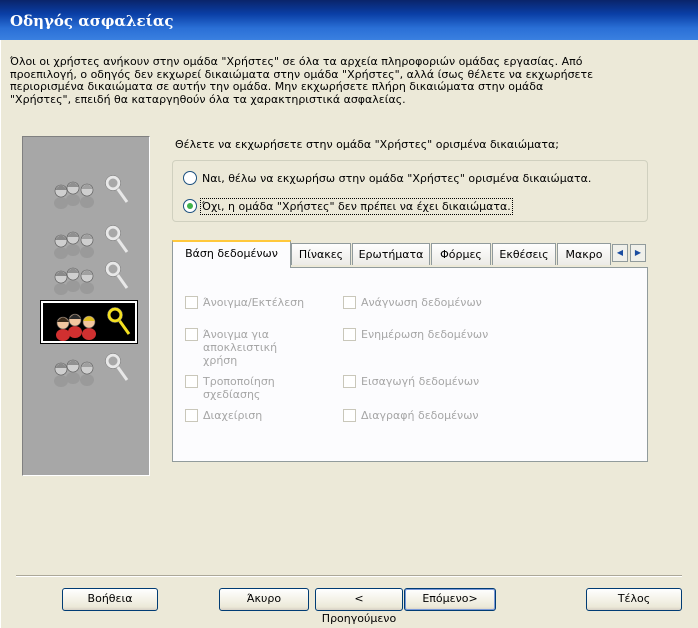 This screenshot has height=628, width=698. What do you see at coordinates (420, 415) in the screenshot?
I see `perm-label: Διαγραφή δεδομένων` at bounding box center [420, 415].